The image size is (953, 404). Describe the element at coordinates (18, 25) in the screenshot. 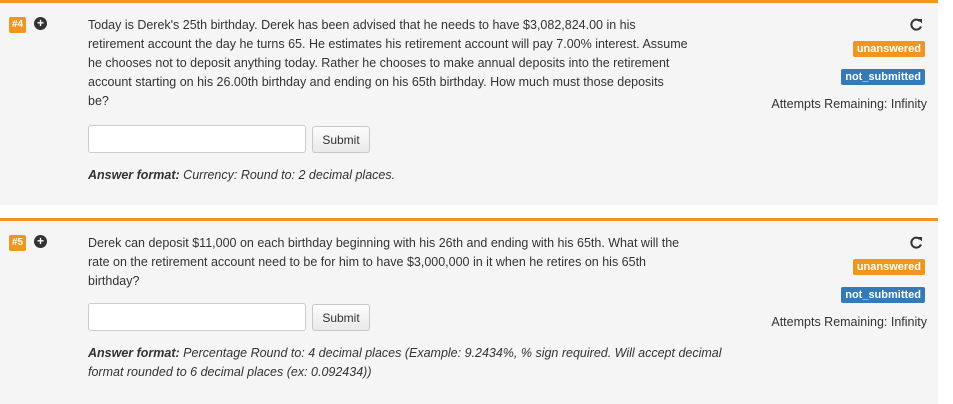

I see `problem-number-badge: #4` at that location.